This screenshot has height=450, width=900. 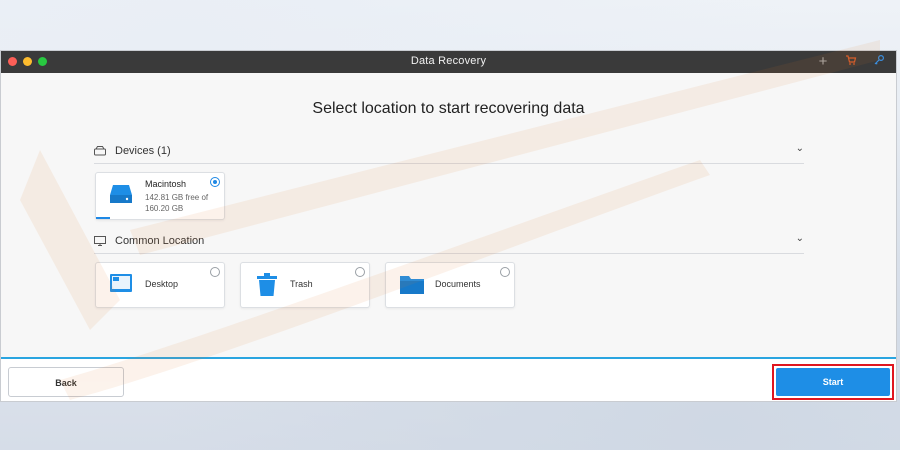 I want to click on devices-section-header: Devices (1) ⌄, so click(x=449, y=153).